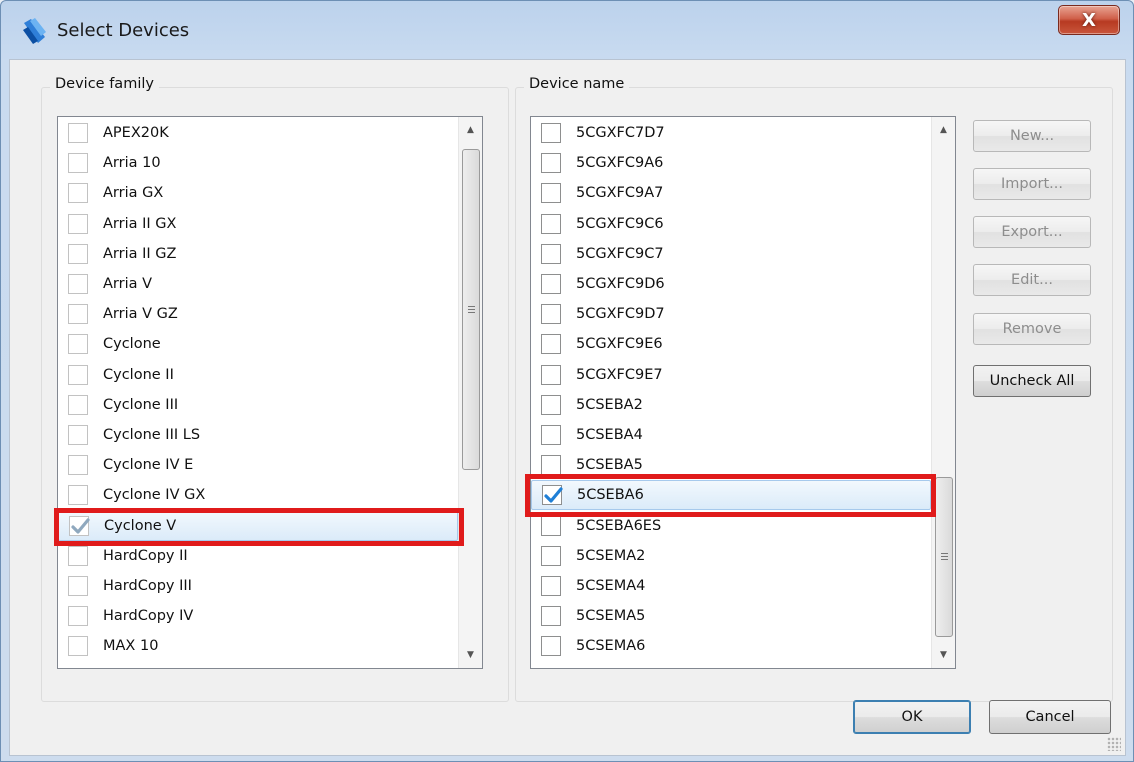 The image size is (1134, 762). I want to click on cancel-button: Cancel, so click(1050, 717).